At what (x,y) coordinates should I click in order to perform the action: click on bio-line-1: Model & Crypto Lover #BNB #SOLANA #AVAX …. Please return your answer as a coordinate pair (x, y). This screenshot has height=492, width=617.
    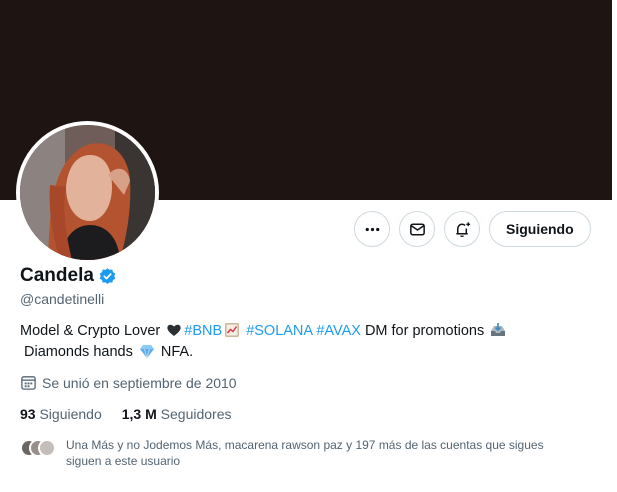
    Looking at the image, I should click on (300, 331).